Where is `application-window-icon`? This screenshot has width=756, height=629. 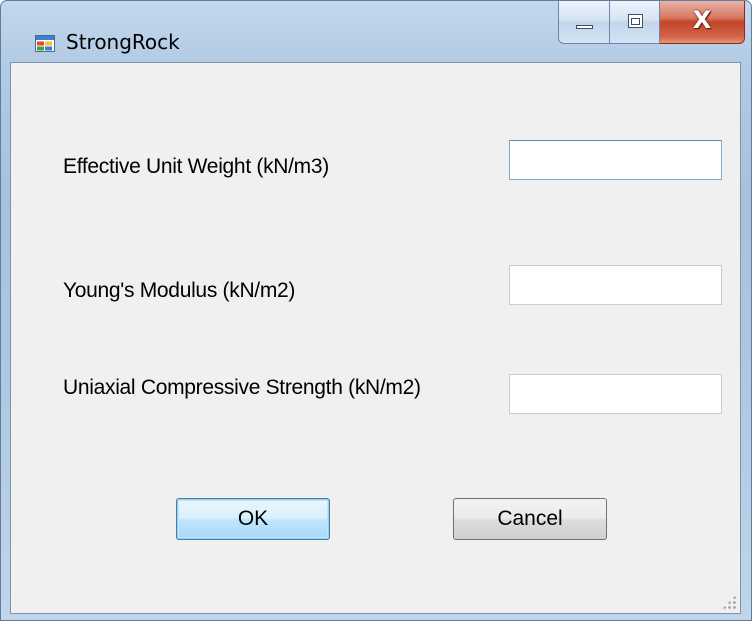
application-window-icon is located at coordinates (45, 43).